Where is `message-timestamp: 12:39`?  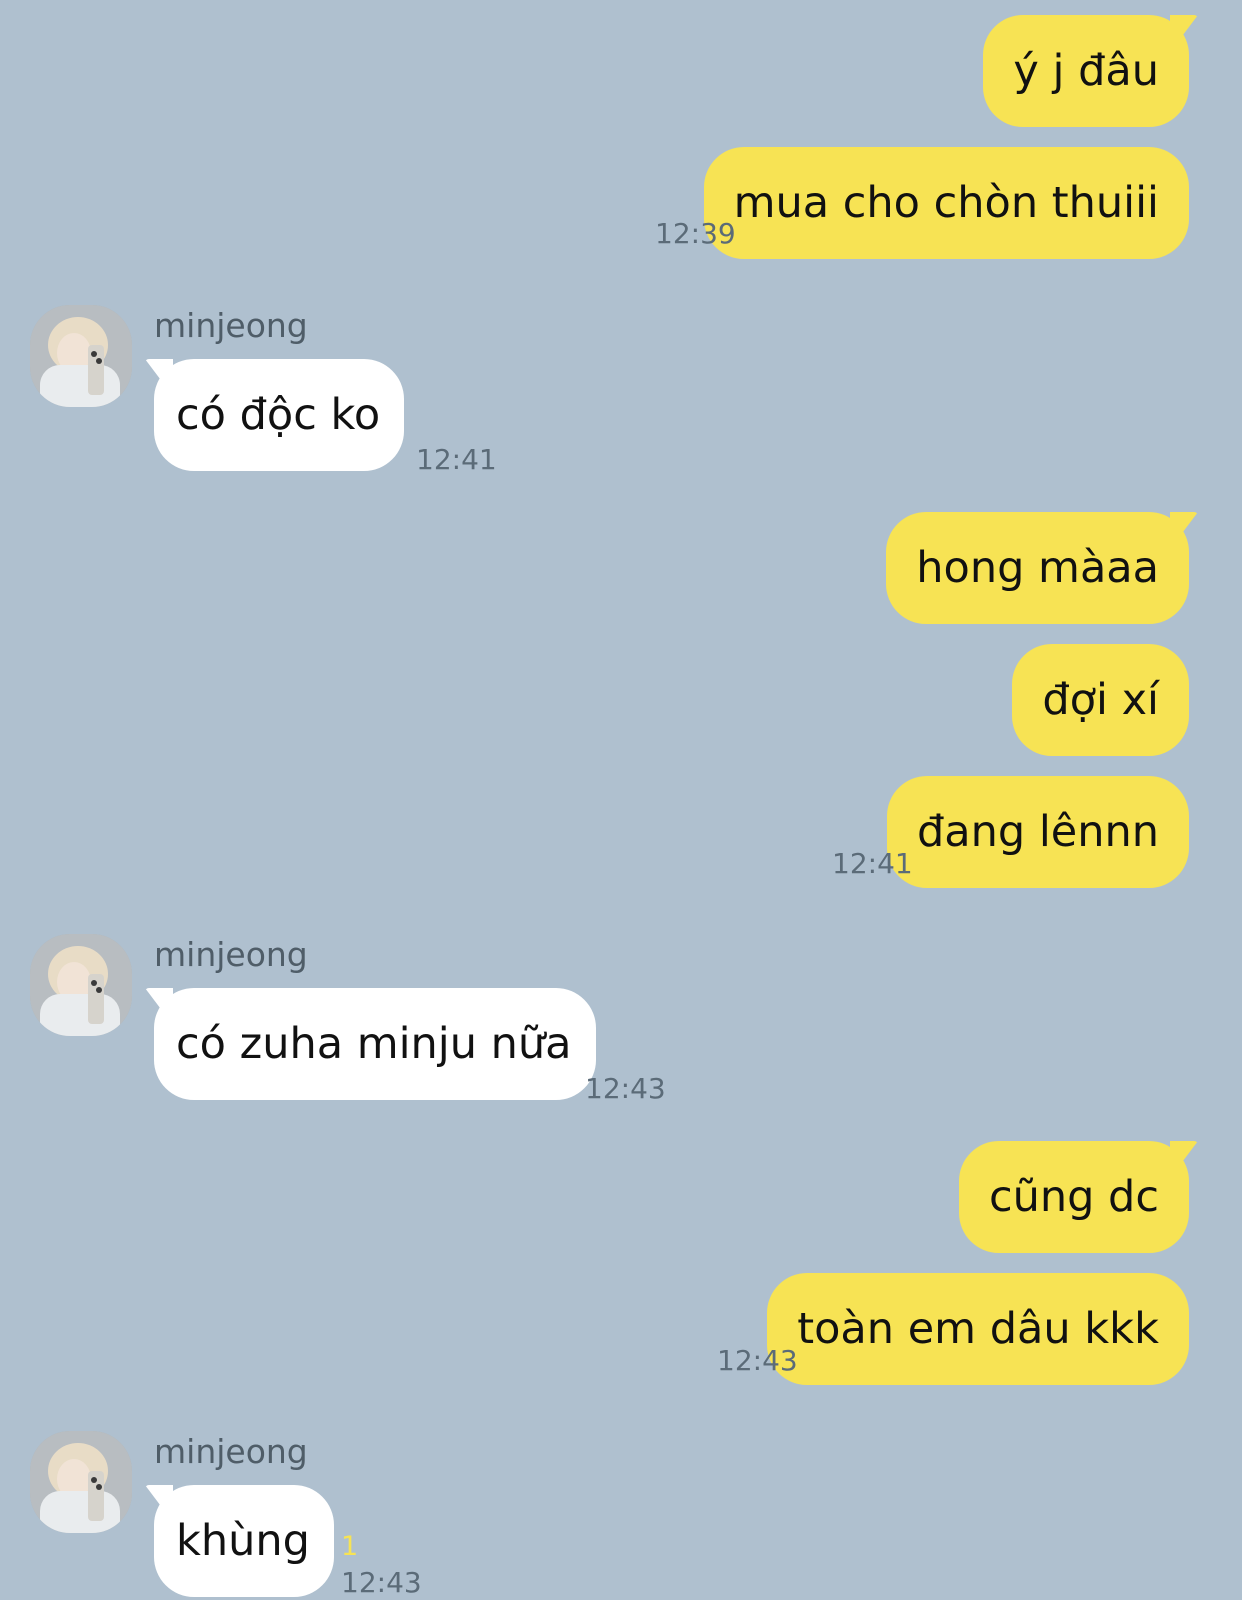
message-timestamp: 12:39 is located at coordinates (695, 233).